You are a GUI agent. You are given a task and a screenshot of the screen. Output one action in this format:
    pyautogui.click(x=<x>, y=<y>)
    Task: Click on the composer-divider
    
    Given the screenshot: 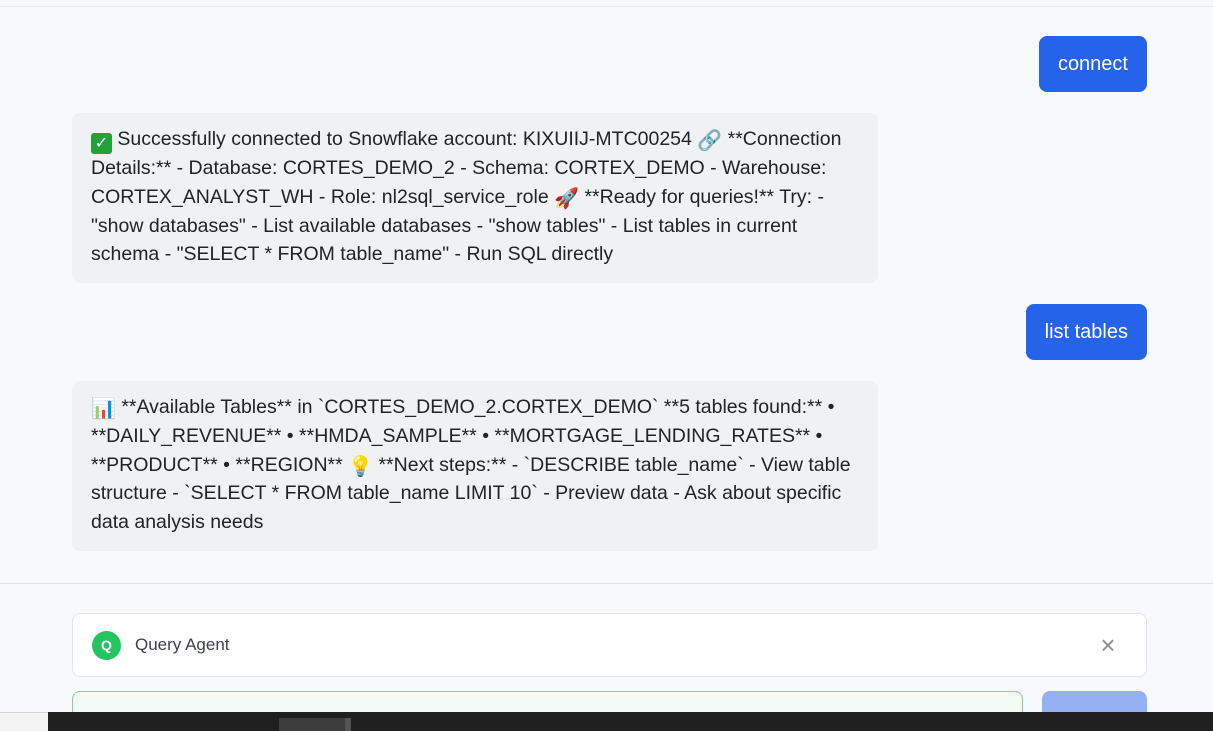 What is the action you would take?
    pyautogui.click(x=606, y=583)
    